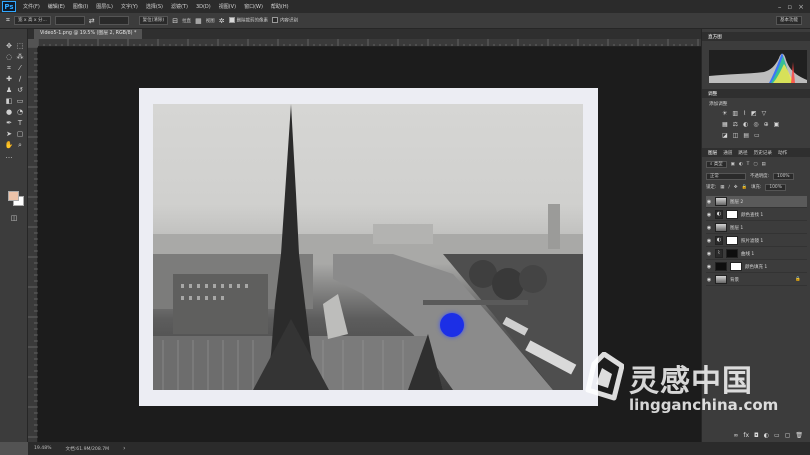 This screenshot has height=455, width=810. What do you see at coordinates (766, 435) in the screenshot?
I see `new-adjustment-icon: ◐` at bounding box center [766, 435].